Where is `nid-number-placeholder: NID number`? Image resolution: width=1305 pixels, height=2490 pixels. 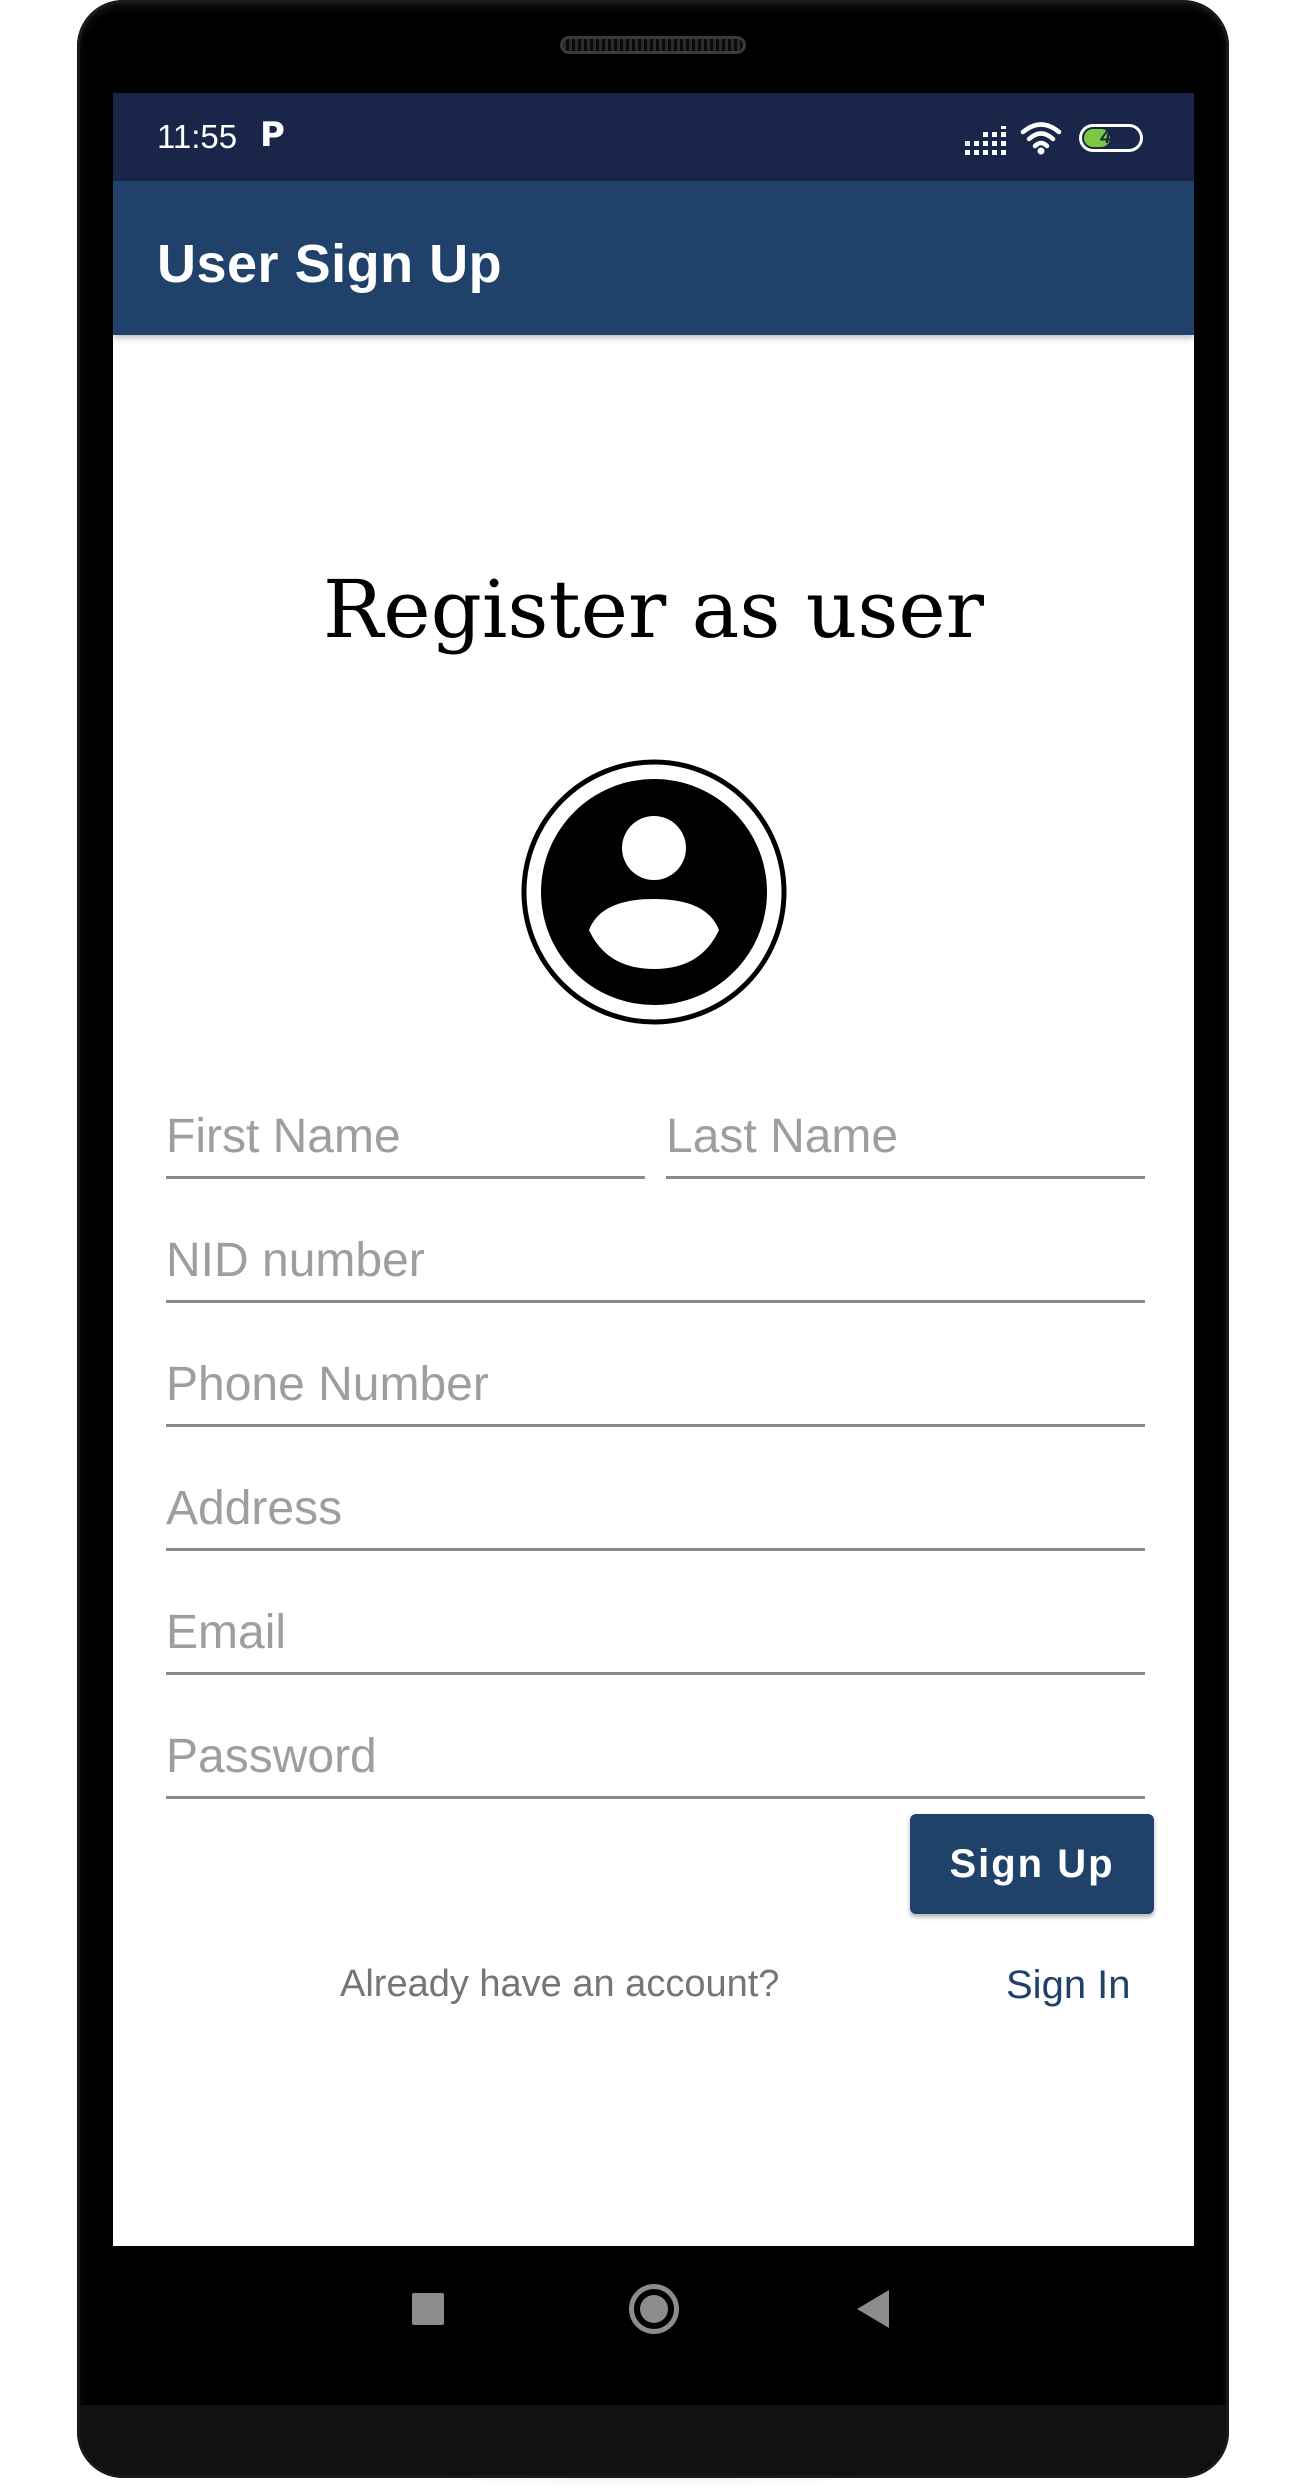 nid-number-placeholder: NID number is located at coordinates (295, 1260).